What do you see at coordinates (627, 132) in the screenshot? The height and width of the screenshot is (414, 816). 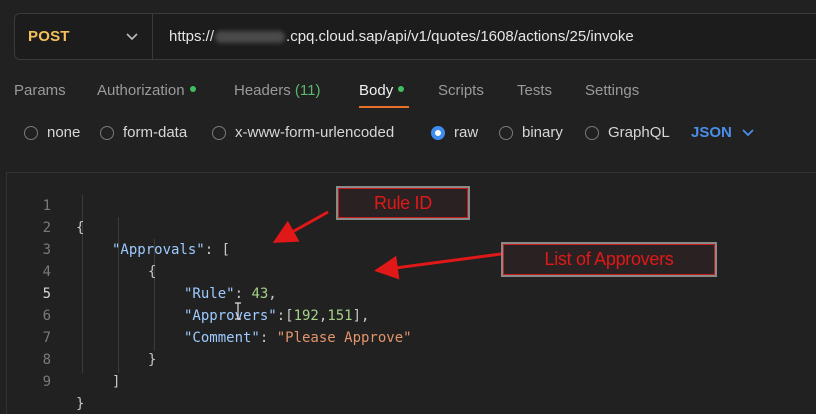 I see `radio-graphql: GraphQL` at bounding box center [627, 132].